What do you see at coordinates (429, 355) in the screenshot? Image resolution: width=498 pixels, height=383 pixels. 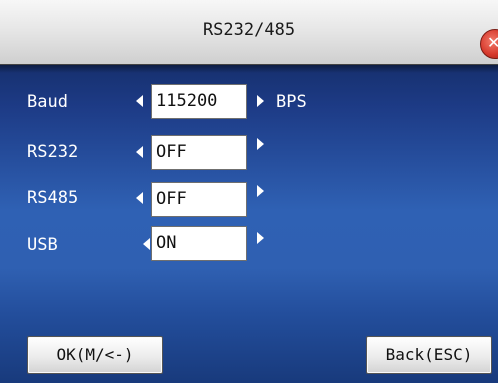 I see `back-button: Back(ESC)` at bounding box center [429, 355].